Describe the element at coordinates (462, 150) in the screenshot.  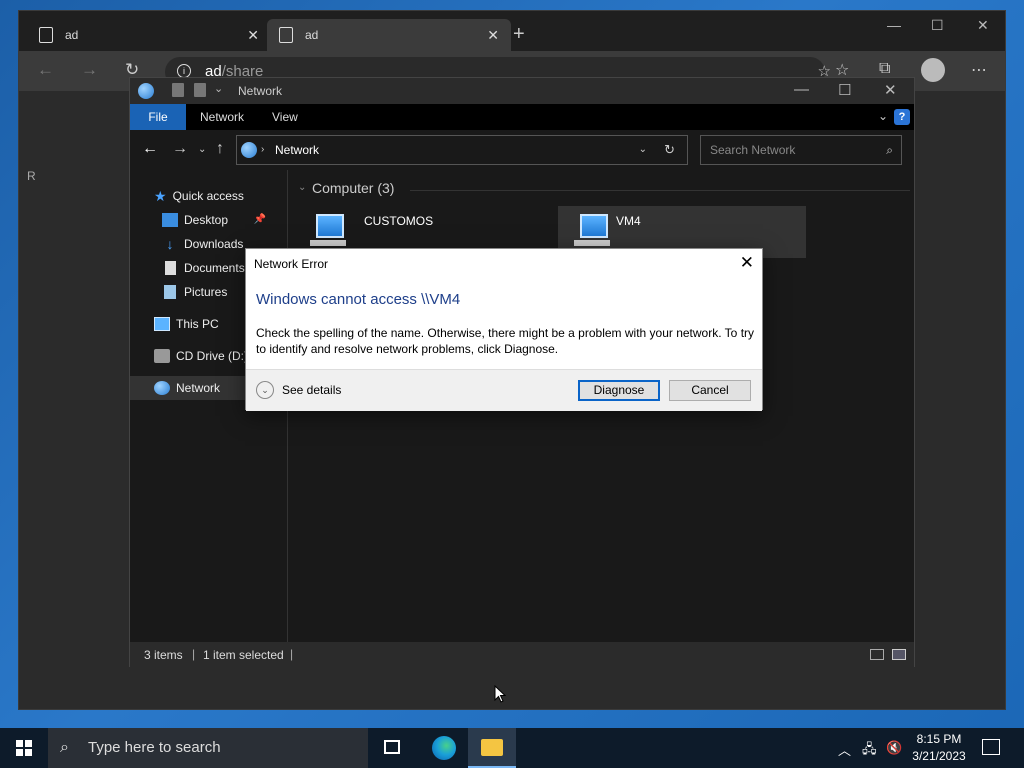
I see `explorer-address-bar: › Network ⌄ ↻` at that location.